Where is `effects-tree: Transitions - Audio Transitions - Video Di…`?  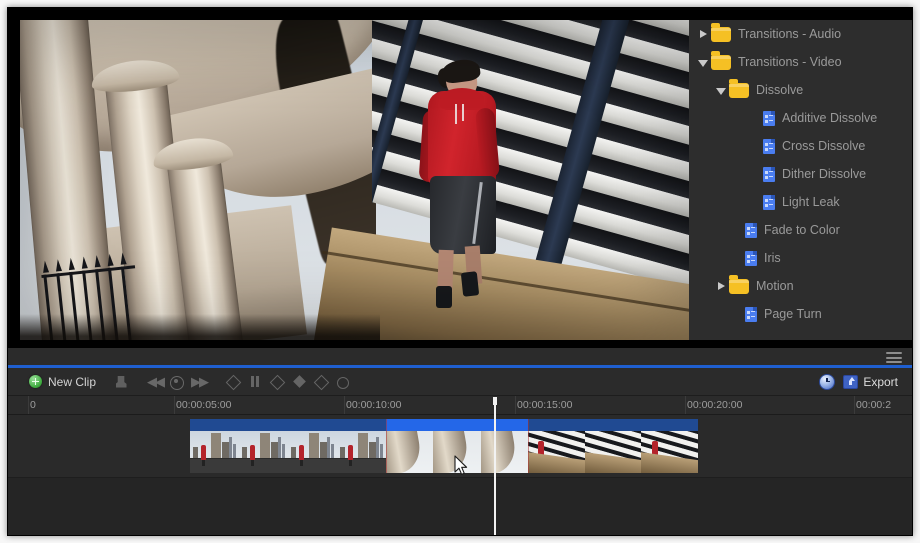 effects-tree: Transitions - Audio Transitions - Video Di… is located at coordinates (800, 174).